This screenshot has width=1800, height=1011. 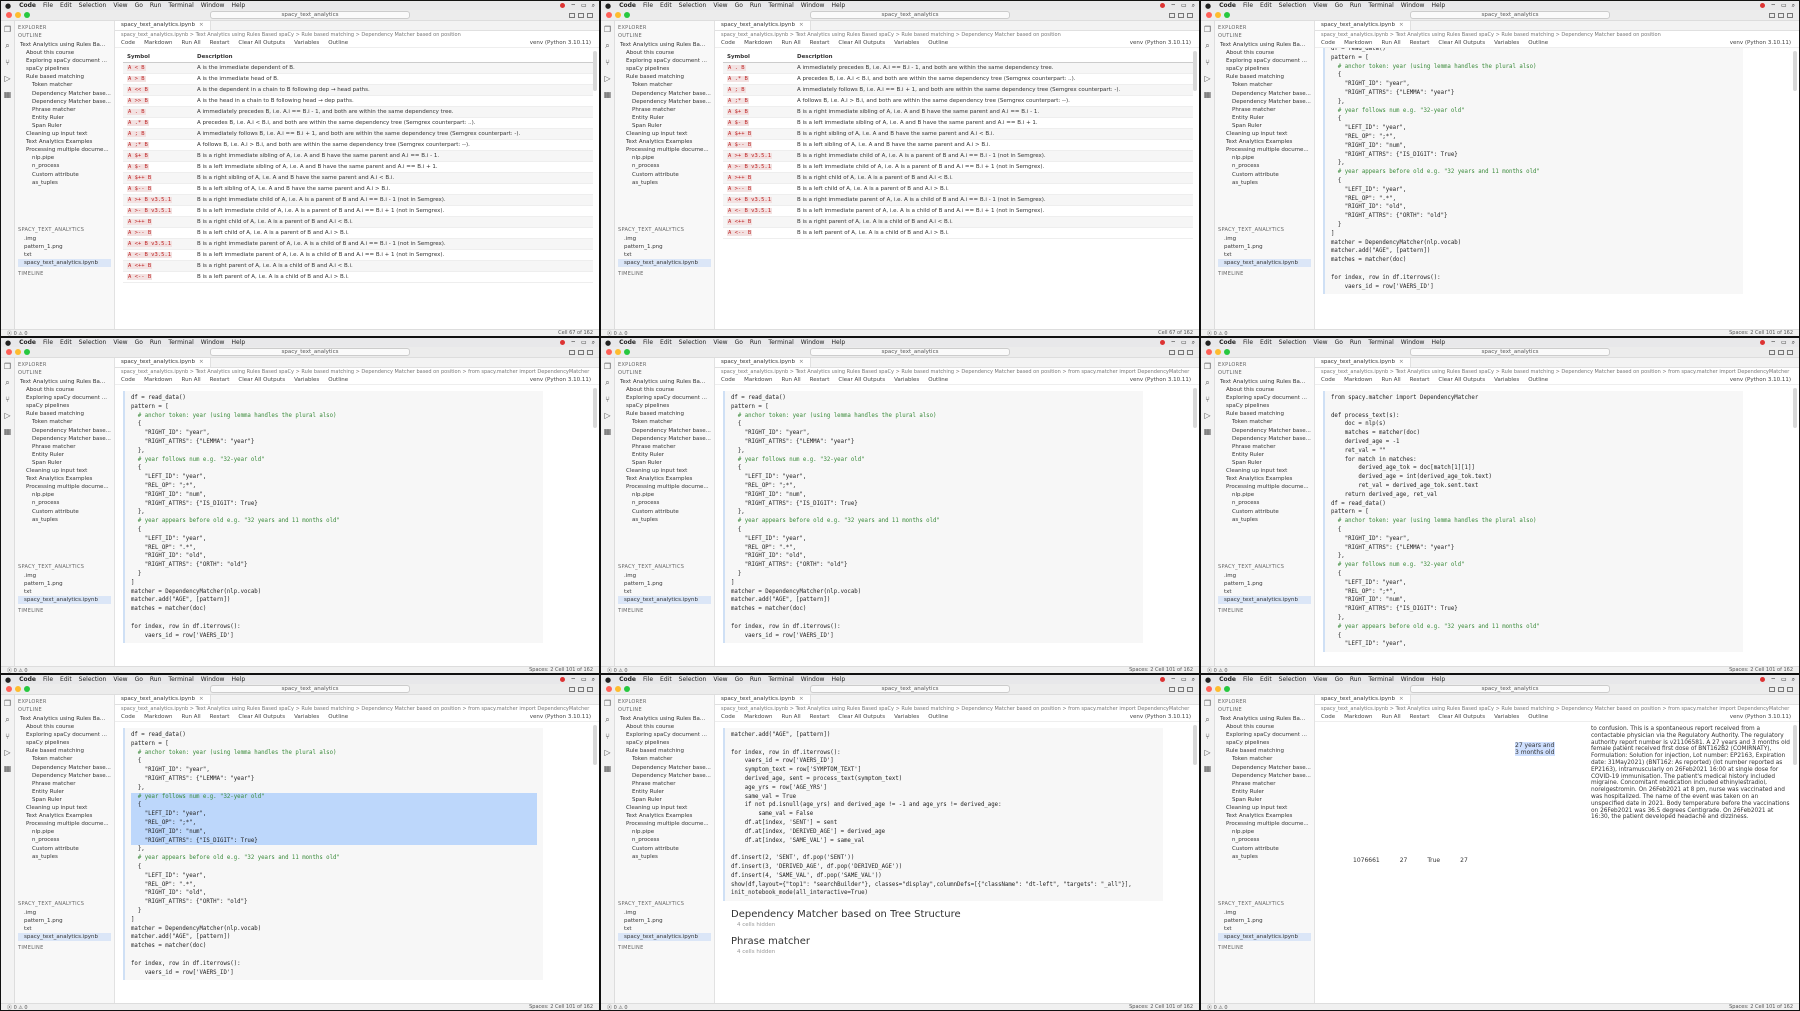 What do you see at coordinates (1534, 416) in the screenshot?
I see `code-line: def process_text(s):` at bounding box center [1534, 416].